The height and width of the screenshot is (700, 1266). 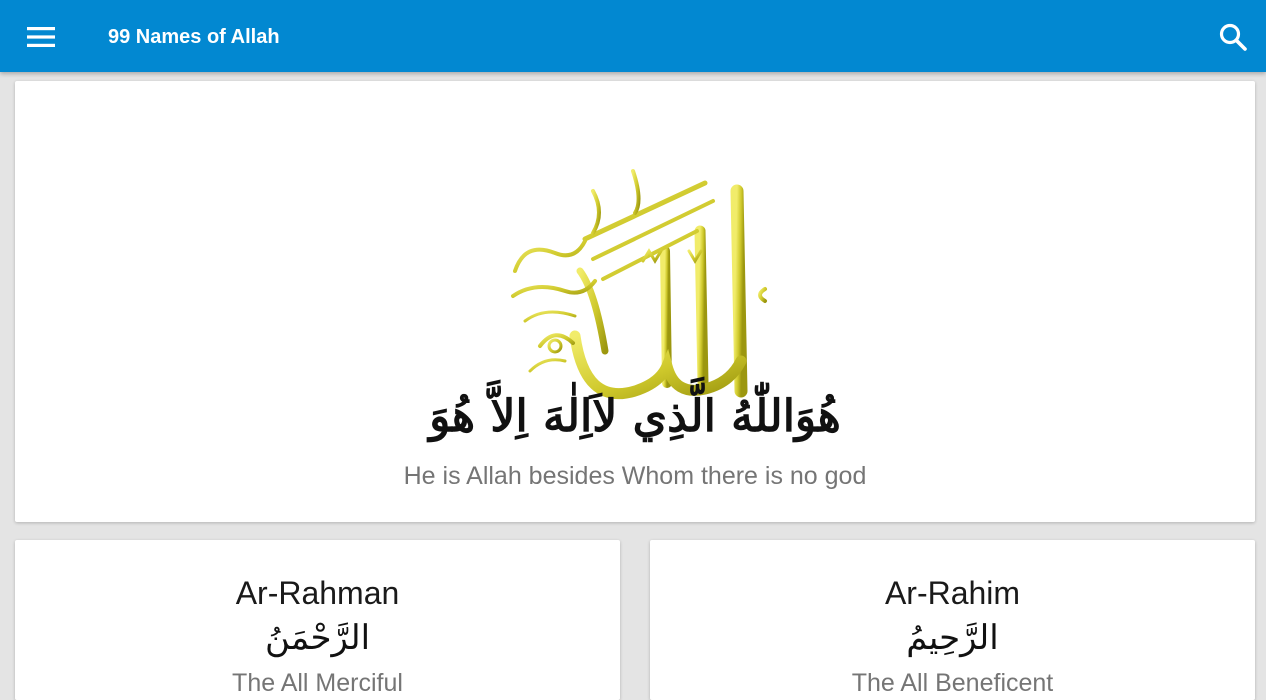 I want to click on name-card-ar-rahim: Ar-Rahim الرَّحِيمُ The All Beneficent, so click(x=952, y=620).